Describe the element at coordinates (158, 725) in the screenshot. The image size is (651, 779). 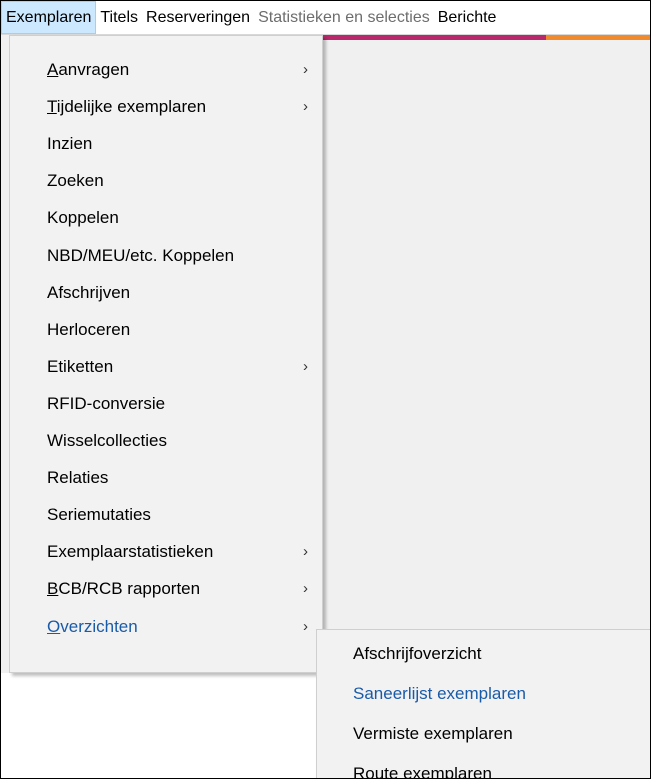
I see `empty-area` at that location.